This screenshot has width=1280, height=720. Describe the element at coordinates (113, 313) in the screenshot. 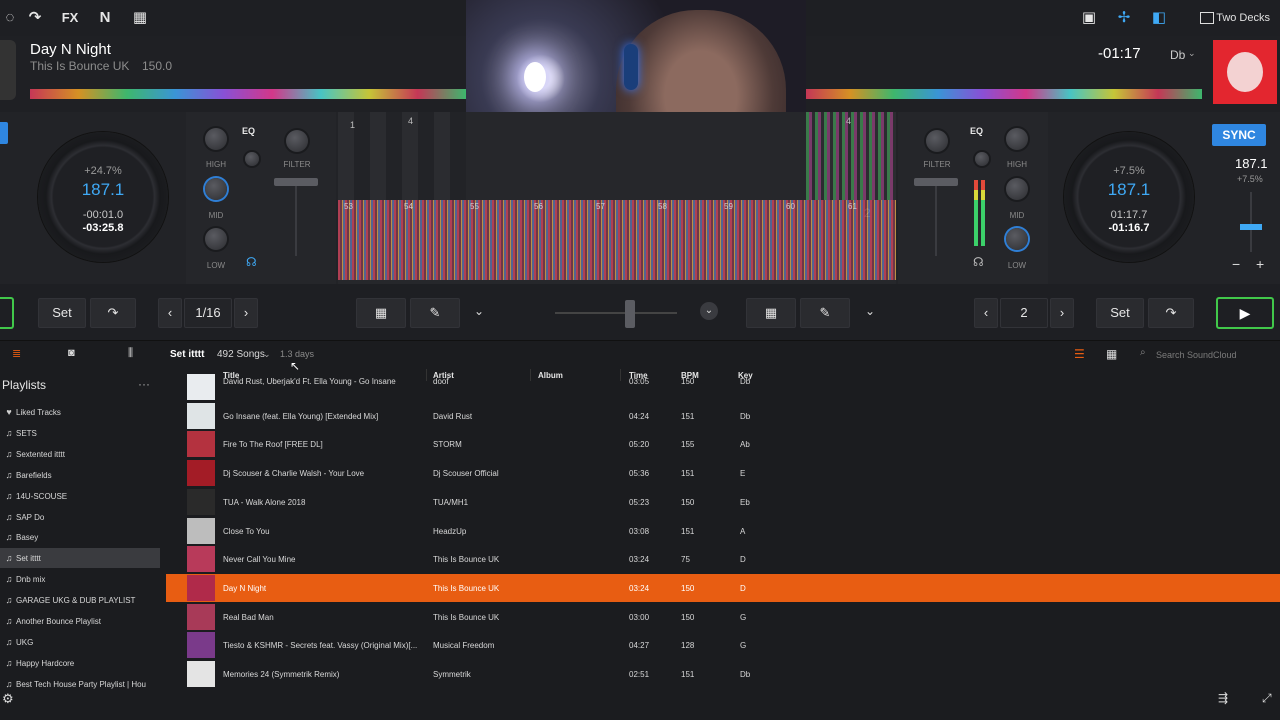

I see `deck-a-cue-jump-icon: ↷` at that location.